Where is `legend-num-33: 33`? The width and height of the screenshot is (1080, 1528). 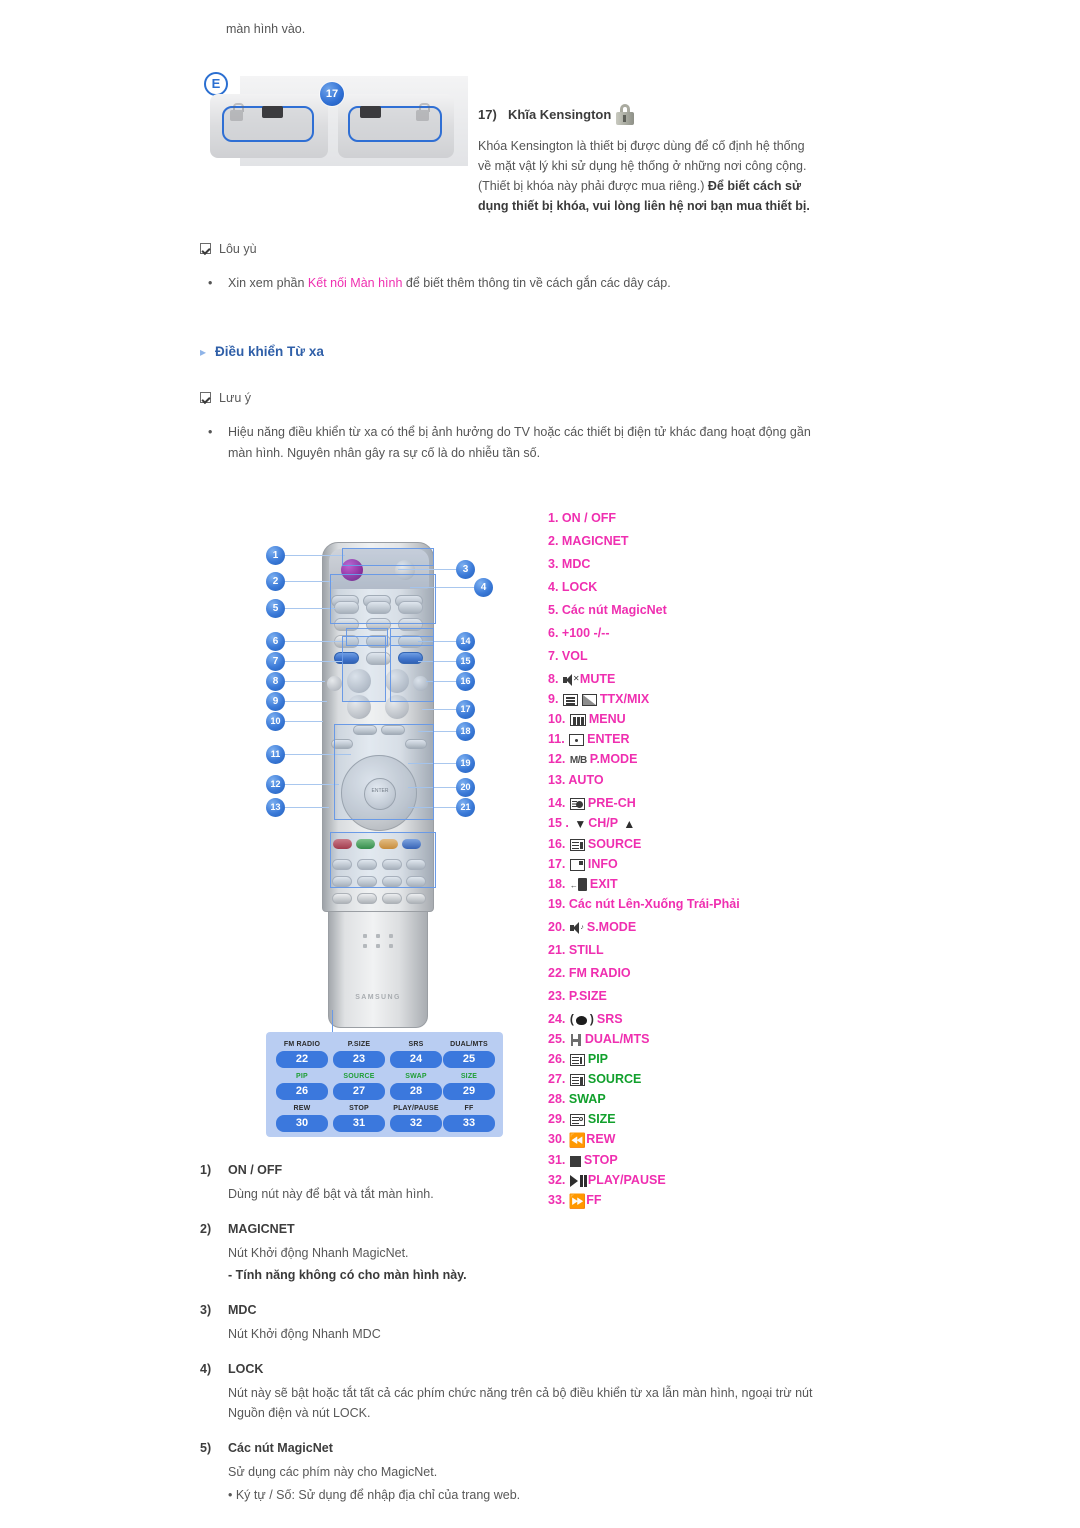
legend-num-33: 33 is located at coordinates (469, 1123).